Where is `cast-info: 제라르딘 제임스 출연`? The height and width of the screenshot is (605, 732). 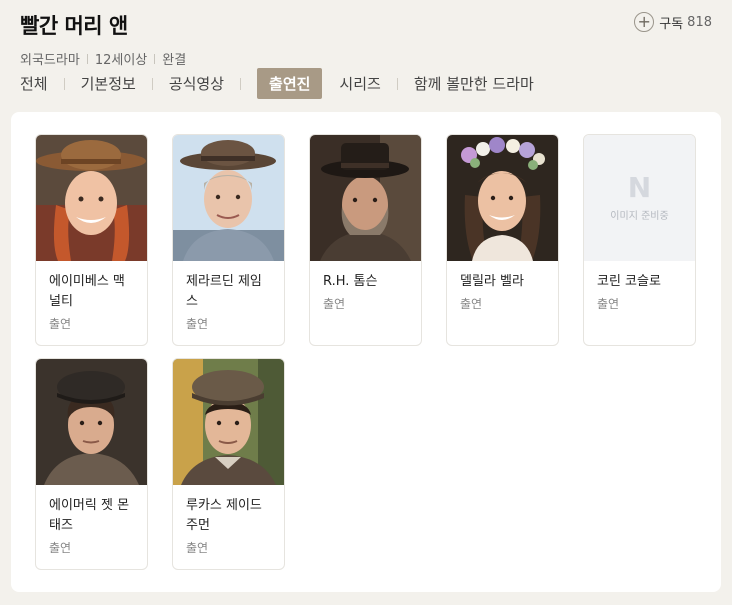 cast-info: 제라르딘 제임스 출연 is located at coordinates (228, 296).